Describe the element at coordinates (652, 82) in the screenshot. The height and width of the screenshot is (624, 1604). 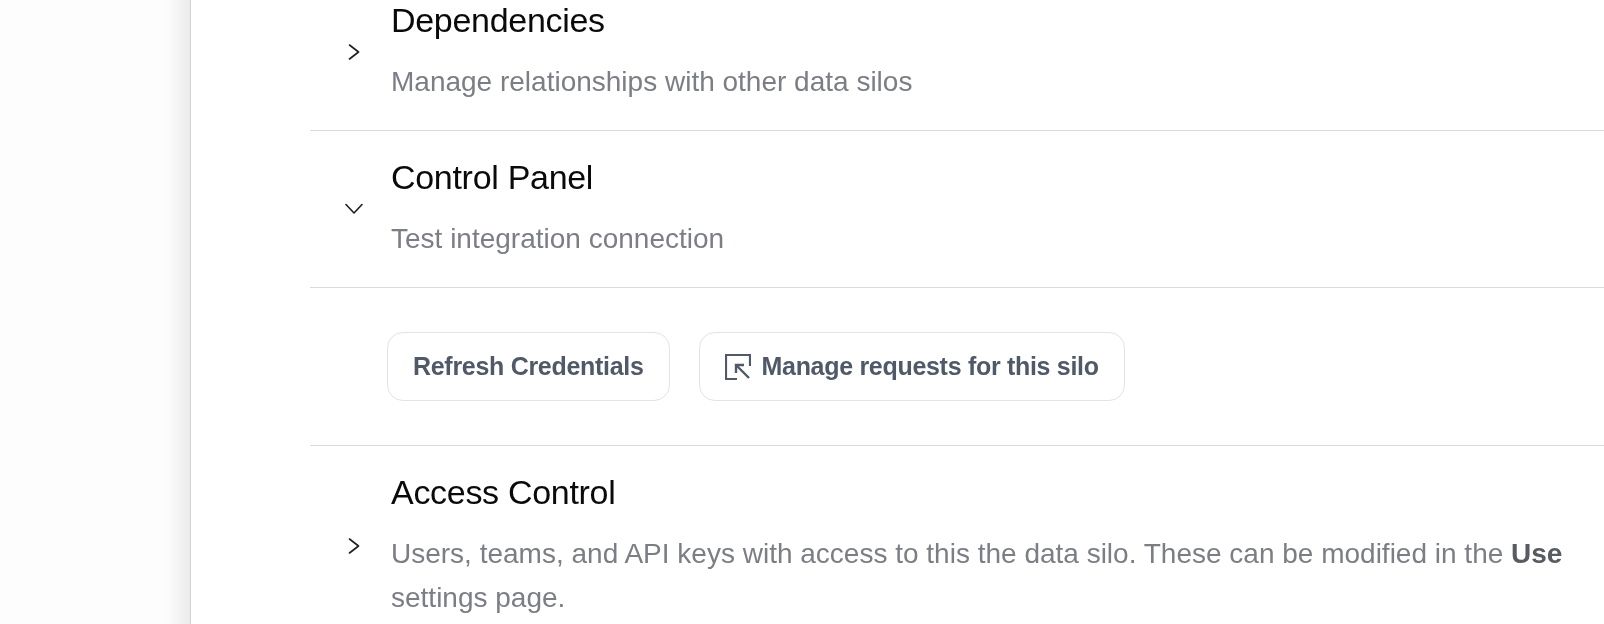
I see `section-description: Manage relationships with other data silos` at that location.